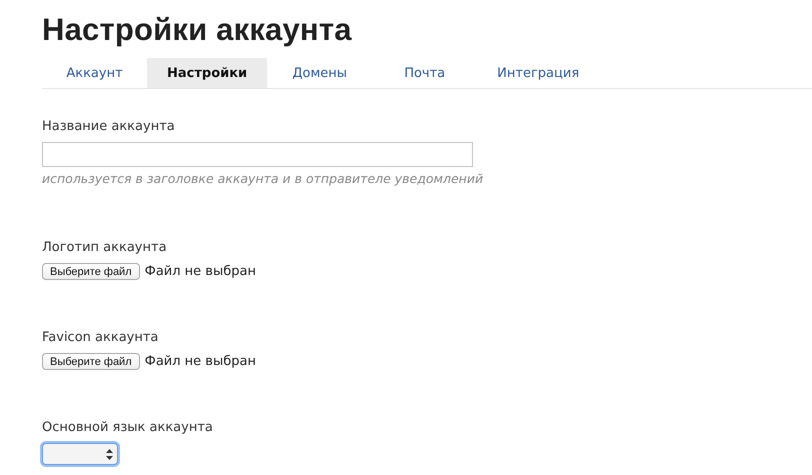 This screenshot has width=812, height=475. What do you see at coordinates (109, 126) in the screenshot?
I see `field-label: Название аккаунта` at bounding box center [109, 126].